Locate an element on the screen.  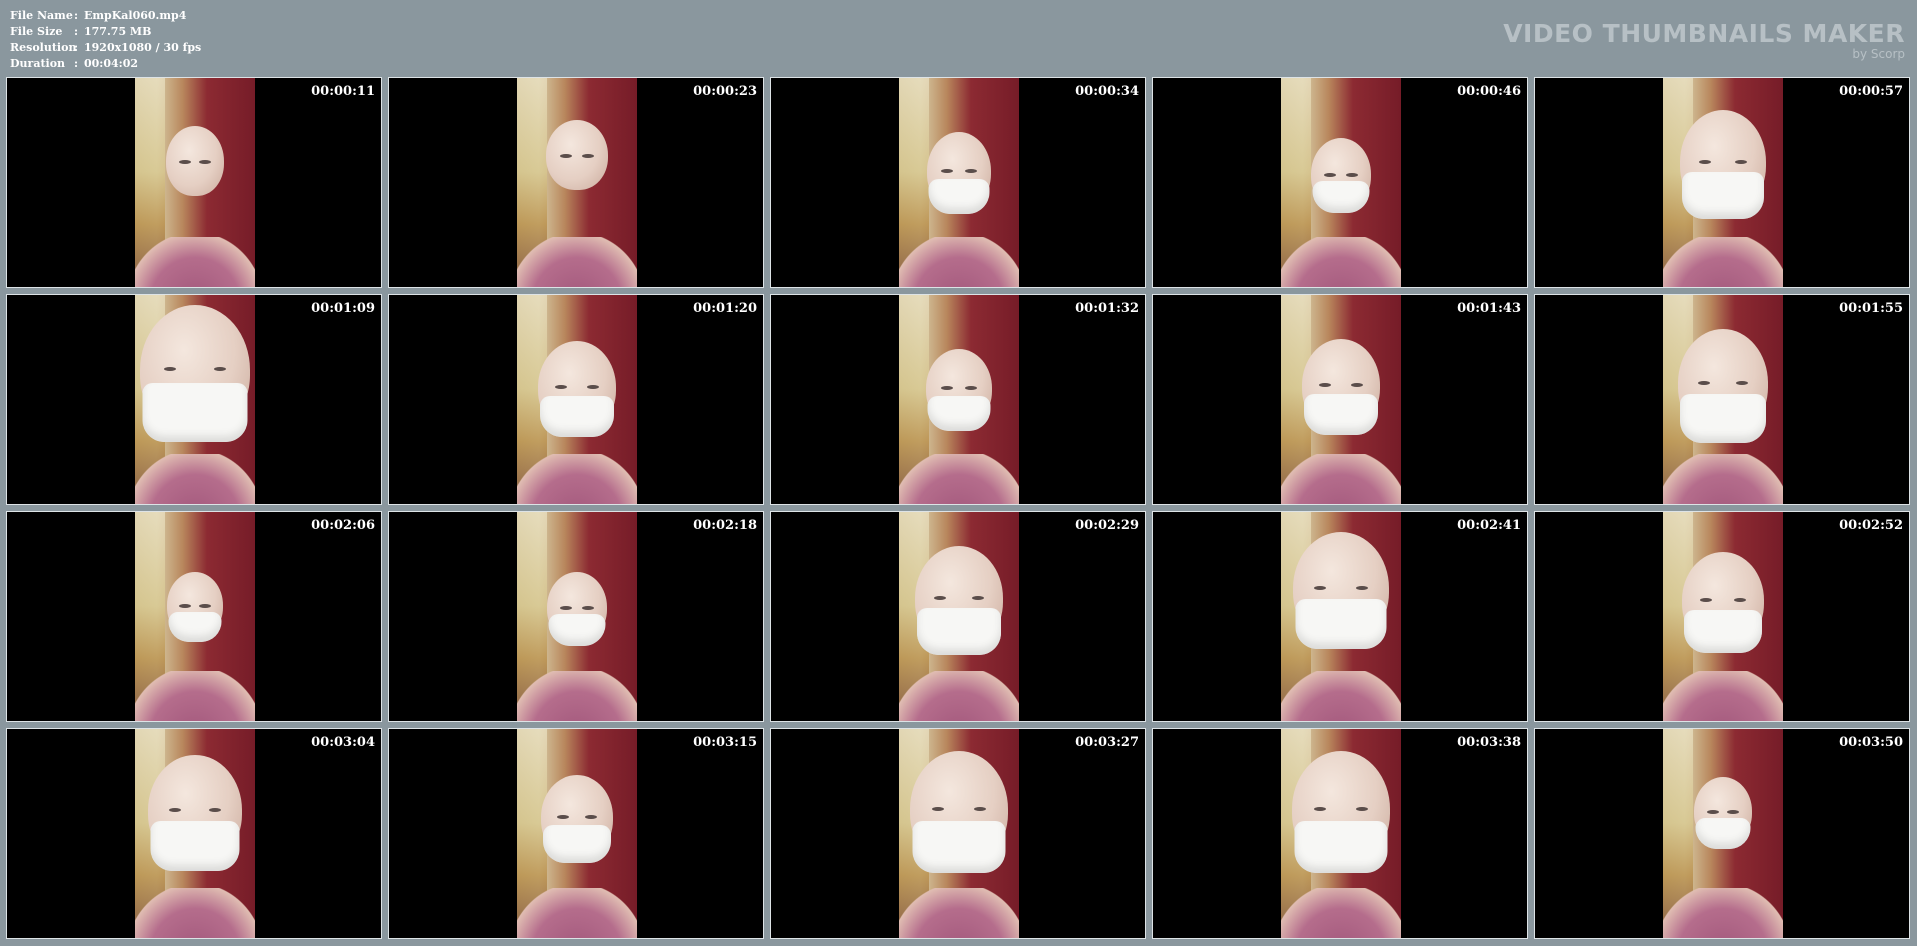
timestamp: 00:00:23 is located at coordinates (725, 91).